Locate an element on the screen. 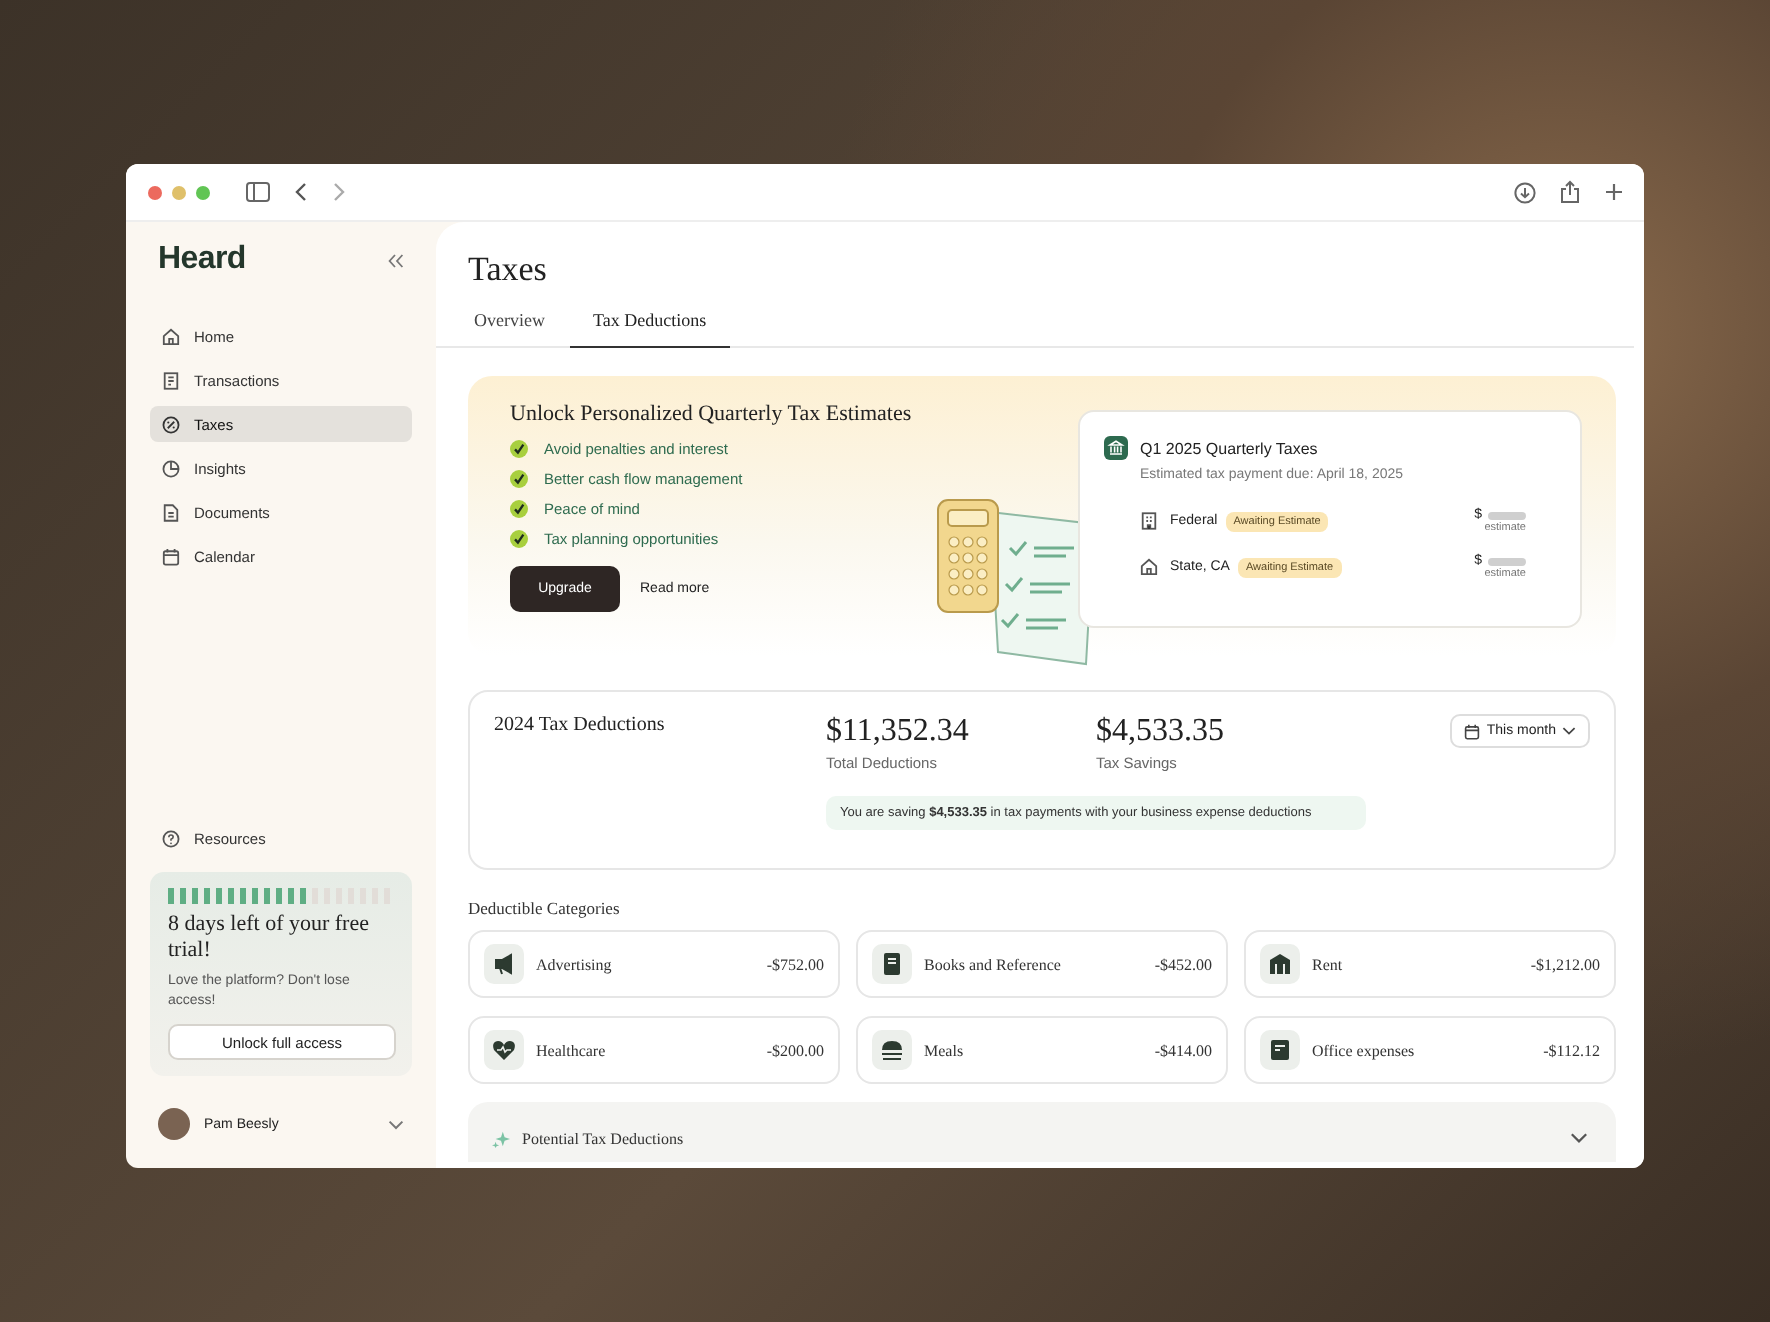 The width and height of the screenshot is (1770, 1322). stat-value: $4,533.35 is located at coordinates (1161, 732).